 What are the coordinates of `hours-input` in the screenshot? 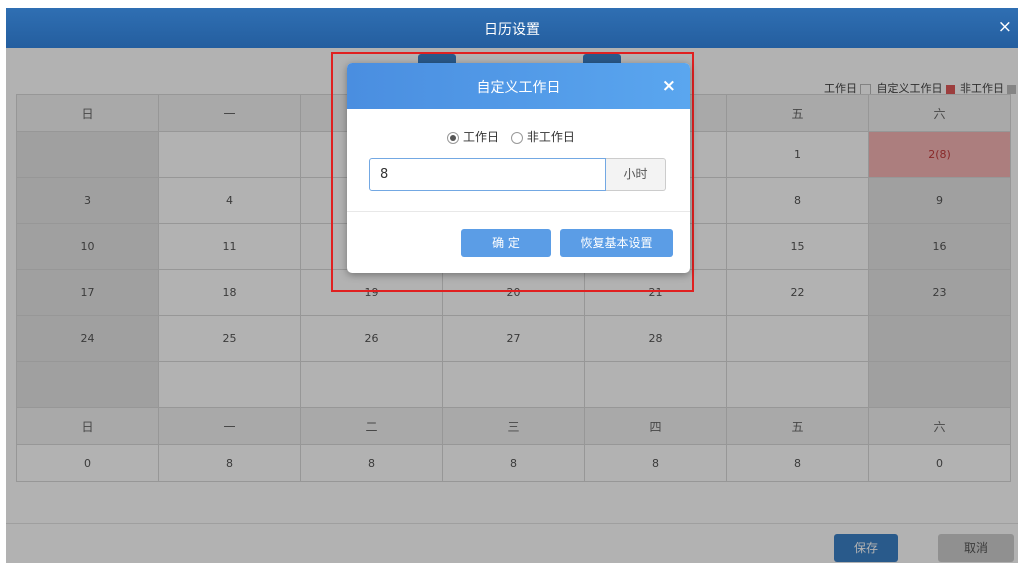 It's located at (487, 174).